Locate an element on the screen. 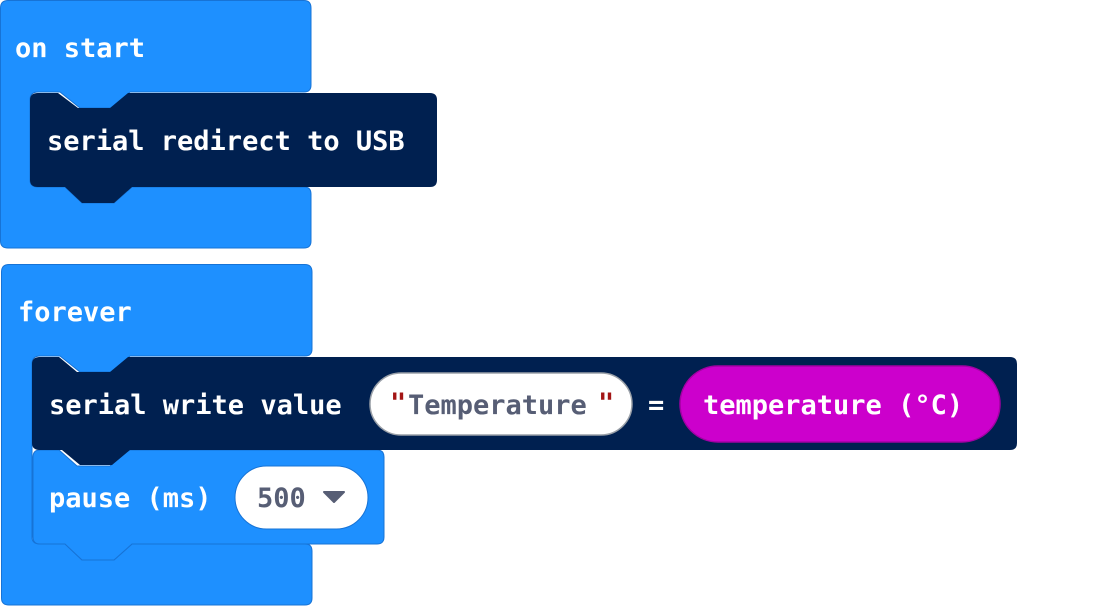  quote-close: " is located at coordinates (606, 403).